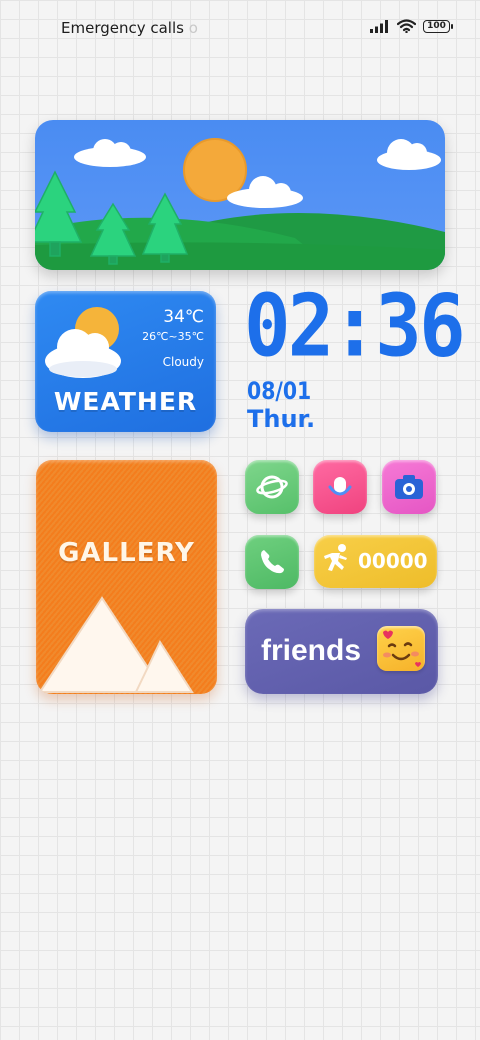 Image resolution: width=480 pixels, height=1040 pixels. I want to click on mountains-icon, so click(116, 644).